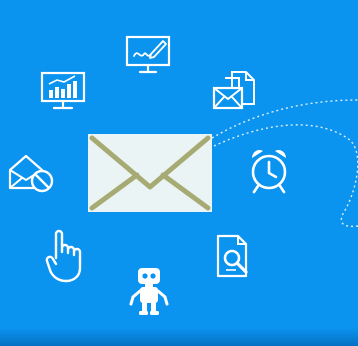 The width and height of the screenshot is (358, 346). Describe the element at coordinates (269, 171) in the screenshot. I see `alarm-clock-icon` at that location.